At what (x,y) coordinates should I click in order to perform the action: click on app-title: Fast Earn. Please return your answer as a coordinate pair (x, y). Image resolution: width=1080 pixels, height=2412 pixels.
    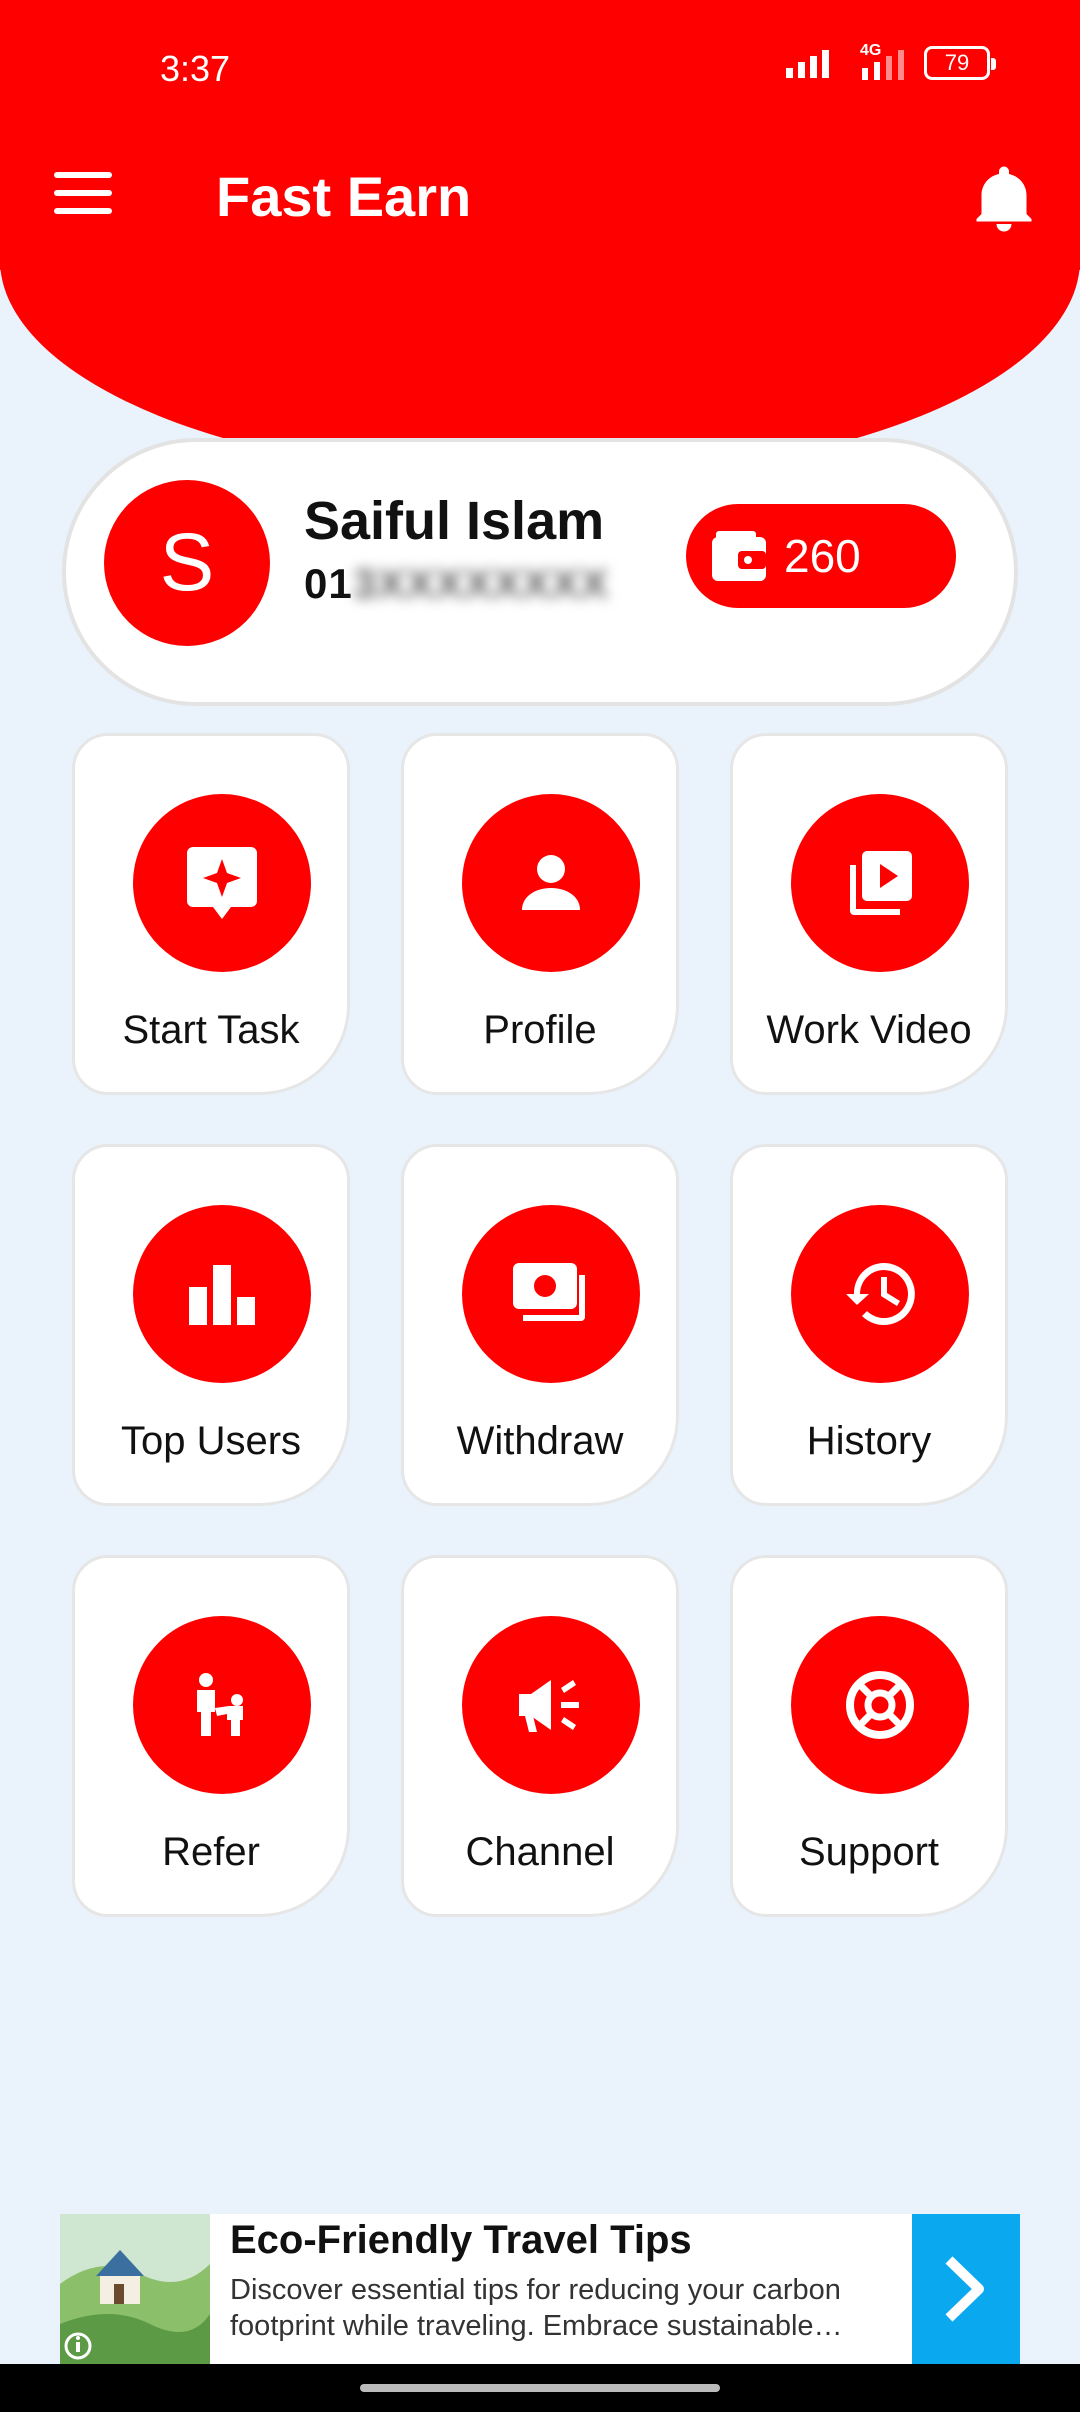
    Looking at the image, I should click on (344, 196).